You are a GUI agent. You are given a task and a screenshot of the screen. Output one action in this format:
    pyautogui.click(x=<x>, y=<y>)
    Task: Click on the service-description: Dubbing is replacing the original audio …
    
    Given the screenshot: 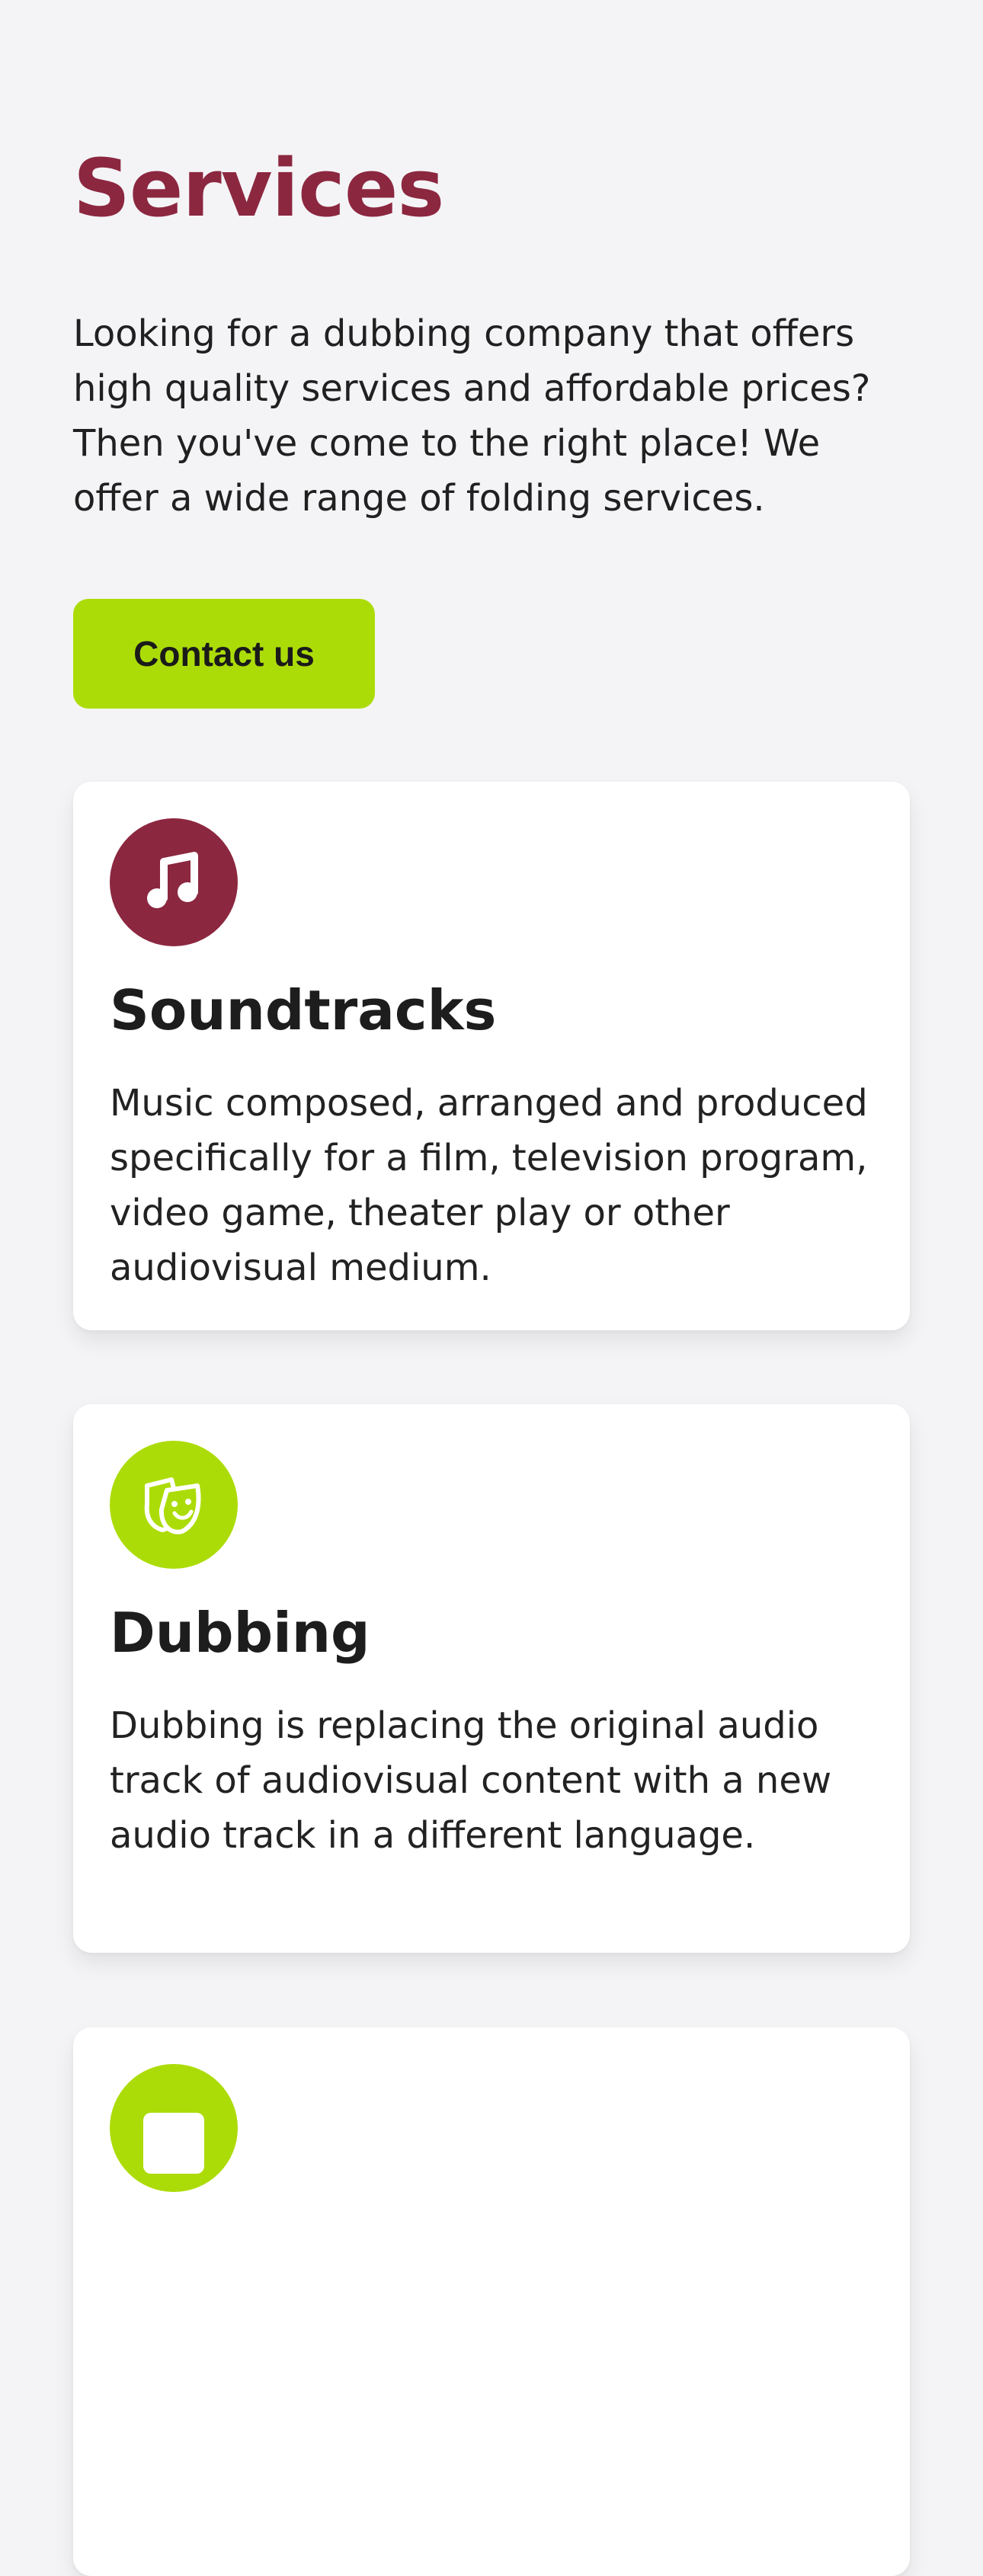 What is the action you would take?
    pyautogui.click(x=471, y=1780)
    